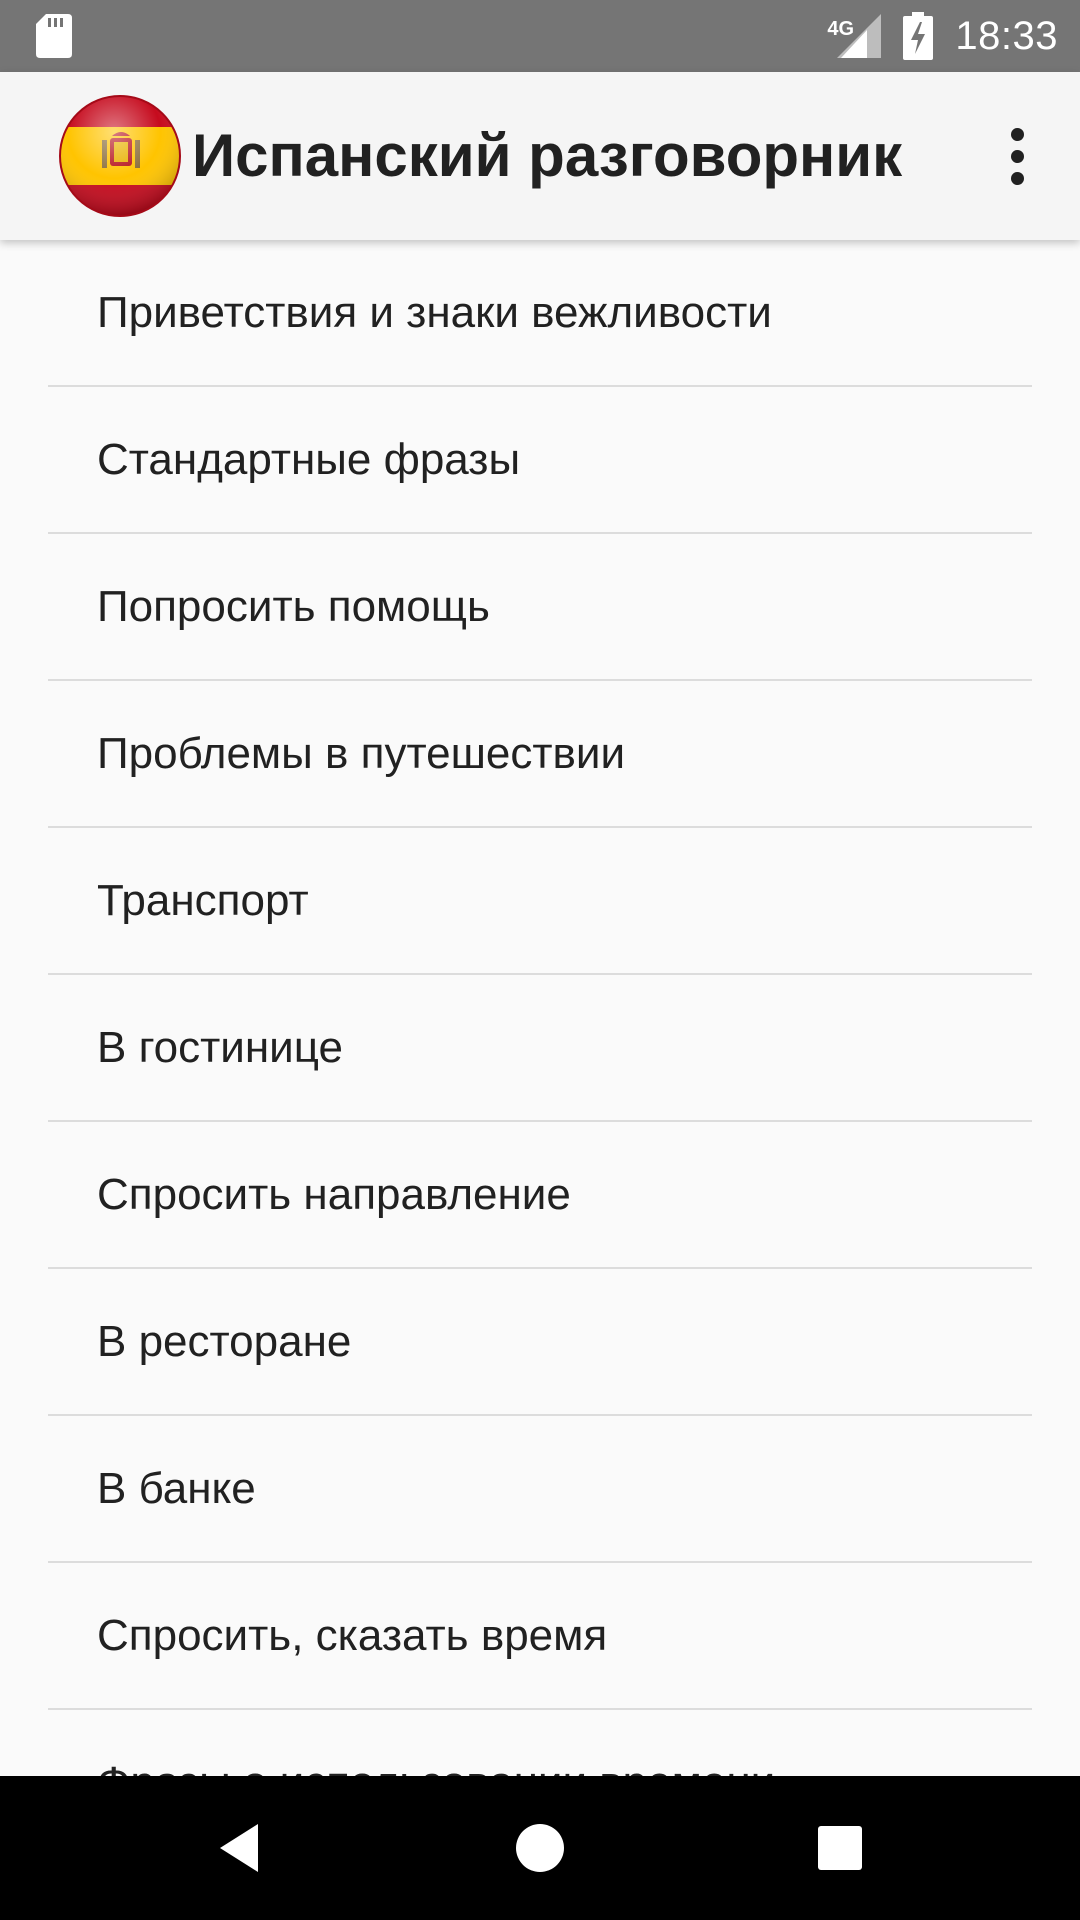 The image size is (1080, 1920). I want to click on signal-icon: 4G, so click(854, 36).